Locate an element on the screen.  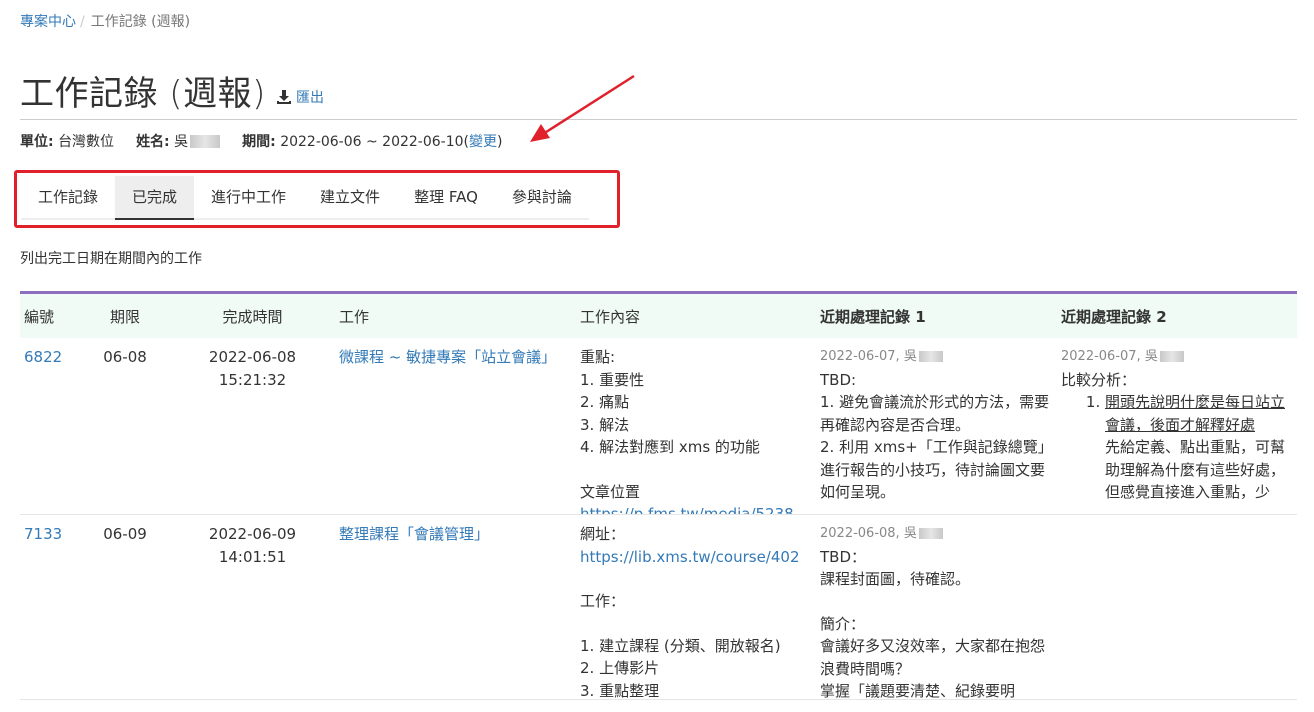
tab-bar: 工作記錄 已完成 進行中工作 建立文件 整理 FAQ 參與討論 is located at coordinates (305, 198).